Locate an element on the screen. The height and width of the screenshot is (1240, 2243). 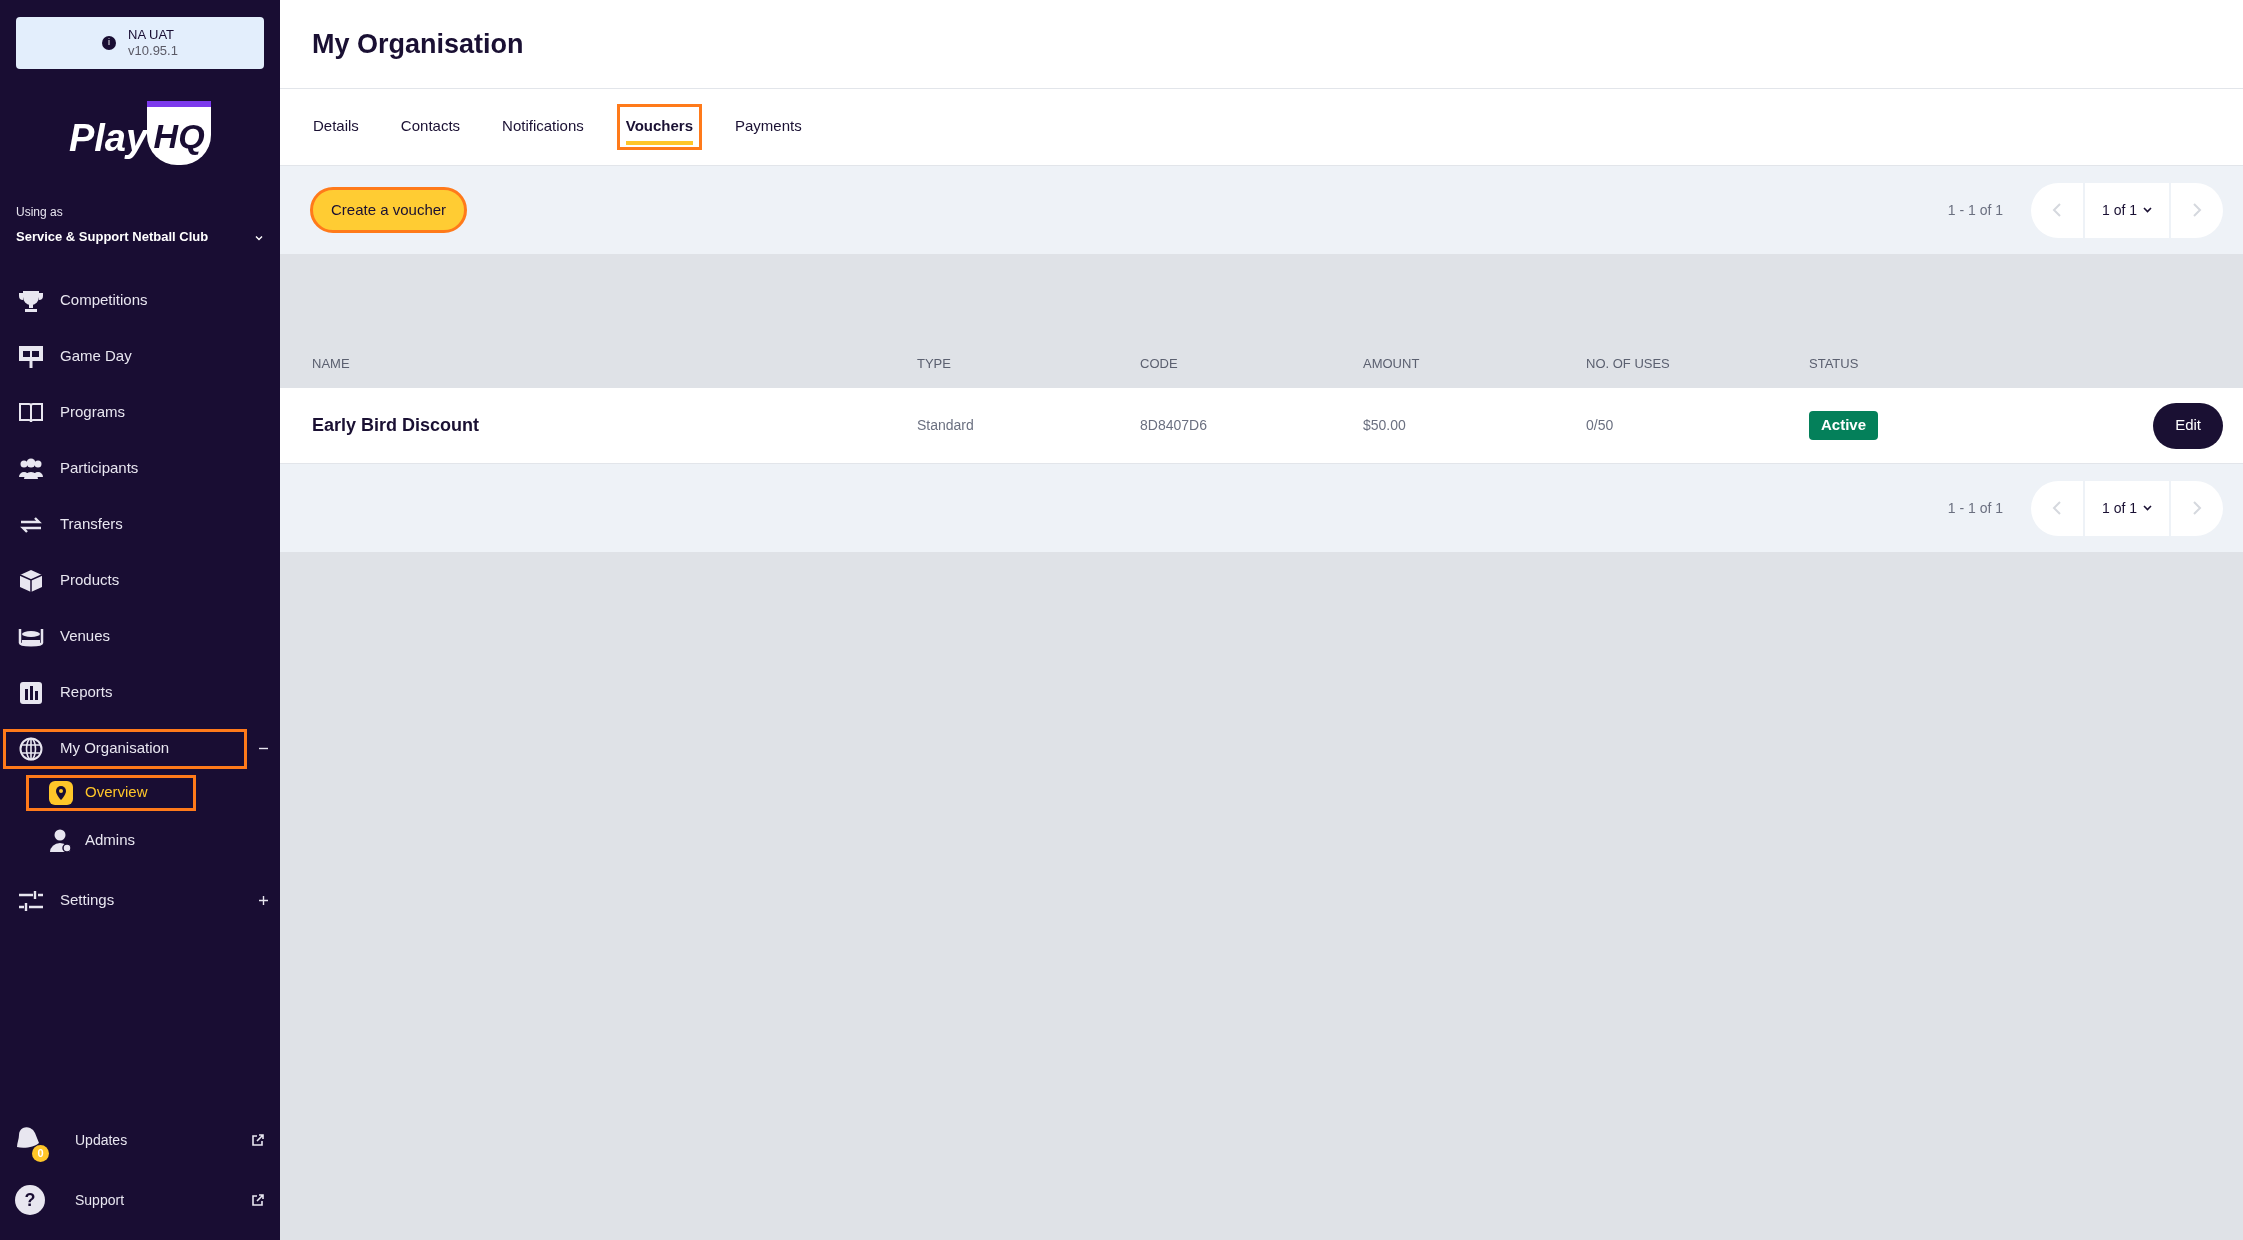
tab: Payments is located at coordinates (768, 127).